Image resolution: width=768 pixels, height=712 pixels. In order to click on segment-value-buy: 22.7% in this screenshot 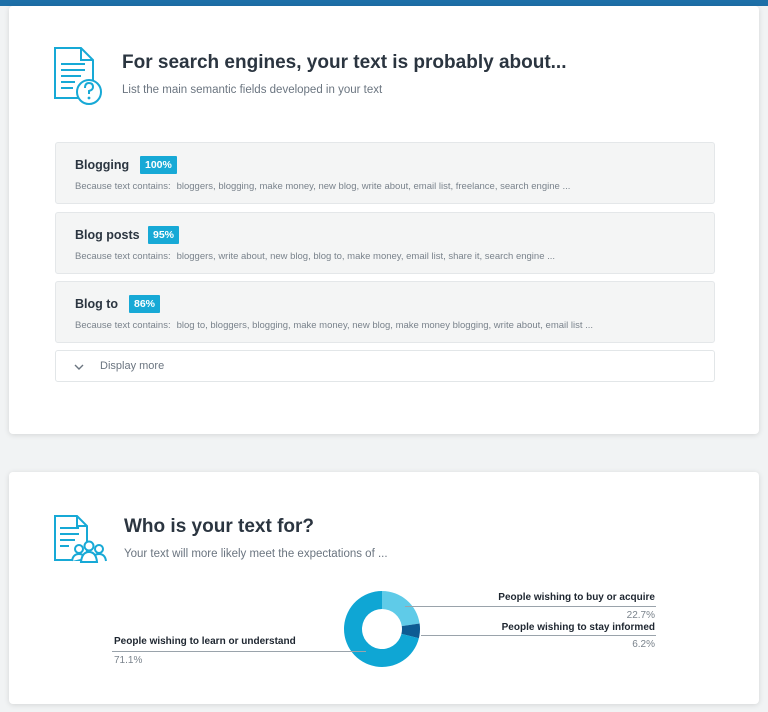, I will do `click(640, 615)`.